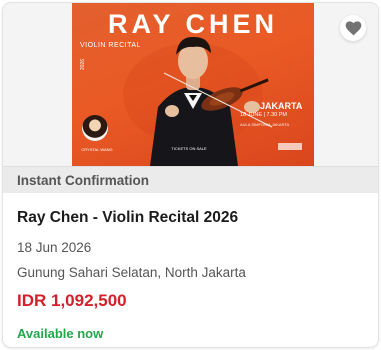 Image resolution: width=381 pixels, height=350 pixels. What do you see at coordinates (131, 272) in the screenshot?
I see `event-location: Gunung Sahari Selatan, North Jakarta` at bounding box center [131, 272].